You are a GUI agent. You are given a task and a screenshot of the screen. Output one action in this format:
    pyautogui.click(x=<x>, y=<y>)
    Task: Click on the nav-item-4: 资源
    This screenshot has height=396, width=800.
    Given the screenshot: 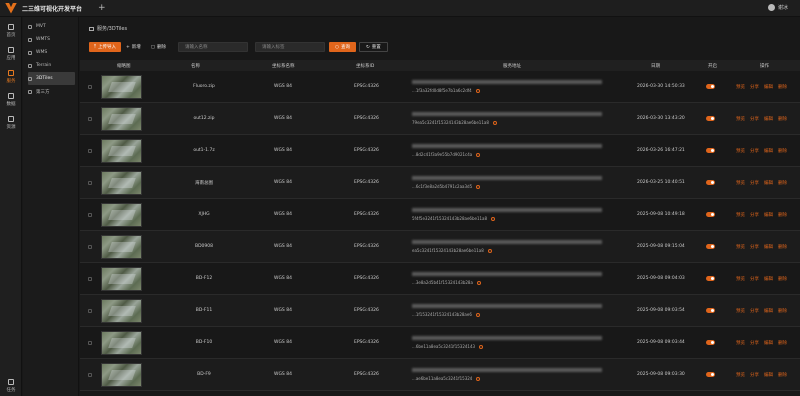 What is the action you would take?
    pyautogui.click(x=11, y=123)
    